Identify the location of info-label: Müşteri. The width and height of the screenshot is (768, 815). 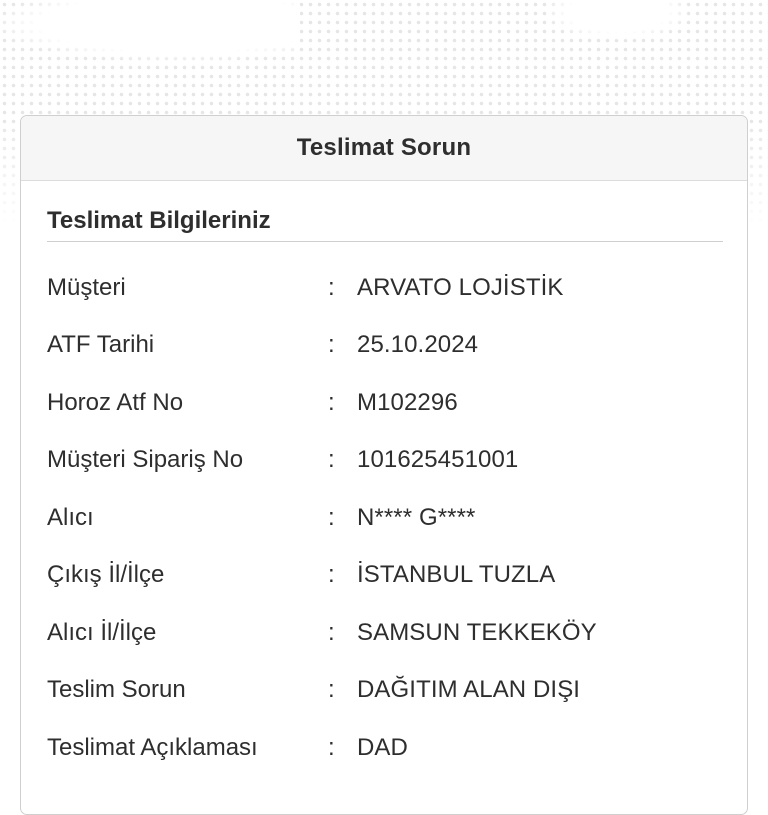
(86, 287).